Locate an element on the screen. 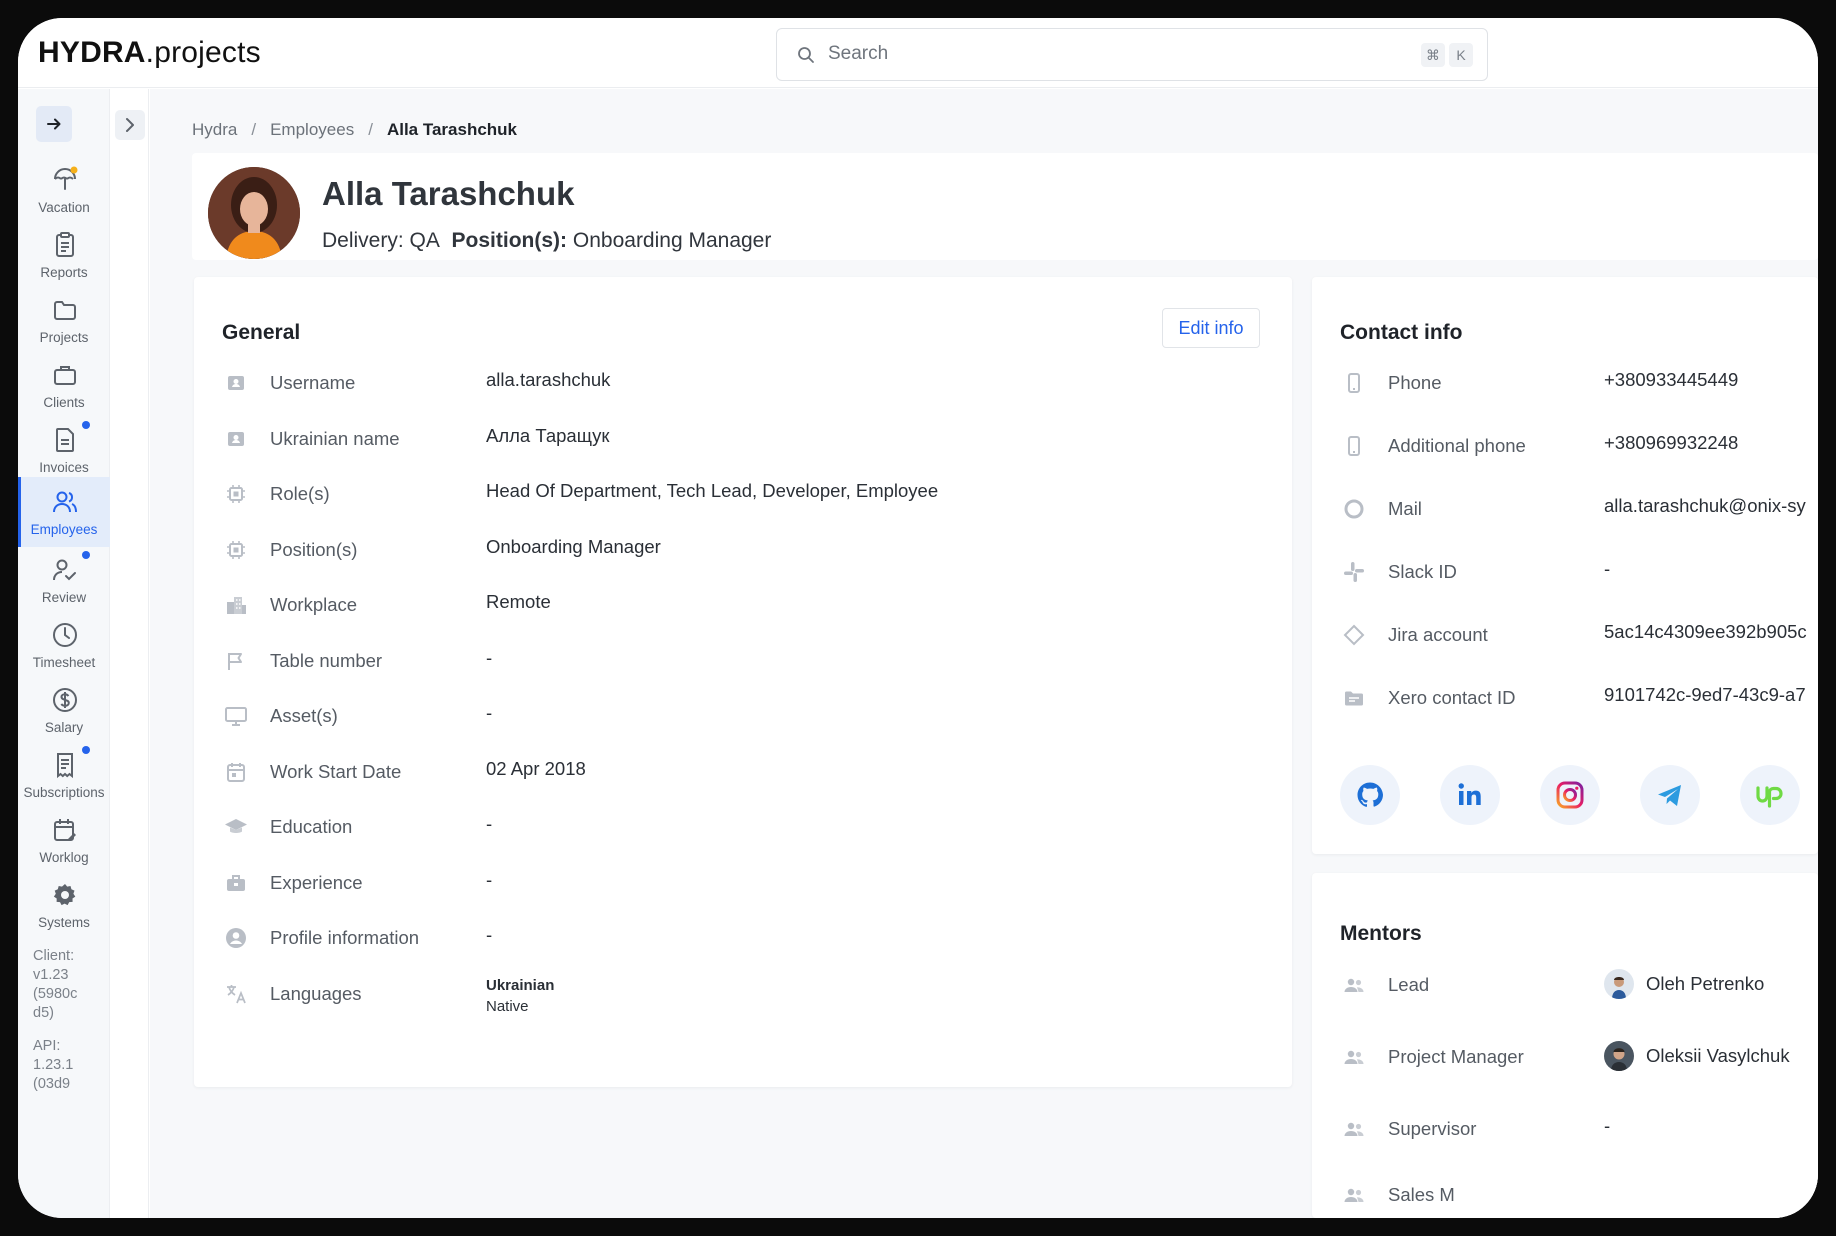 The width and height of the screenshot is (1836, 1236). edit-info-button: Edit info is located at coordinates (1211, 328).